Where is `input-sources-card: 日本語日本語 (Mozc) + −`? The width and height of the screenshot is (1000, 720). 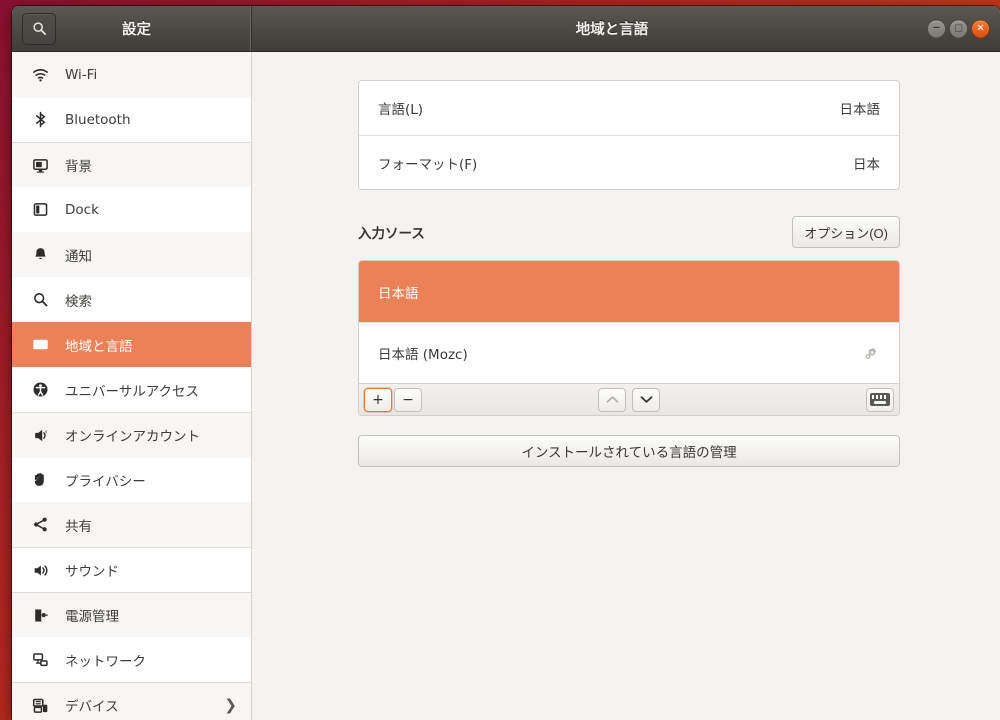 input-sources-card: 日本語日本語 (Mozc) + − is located at coordinates (629, 338).